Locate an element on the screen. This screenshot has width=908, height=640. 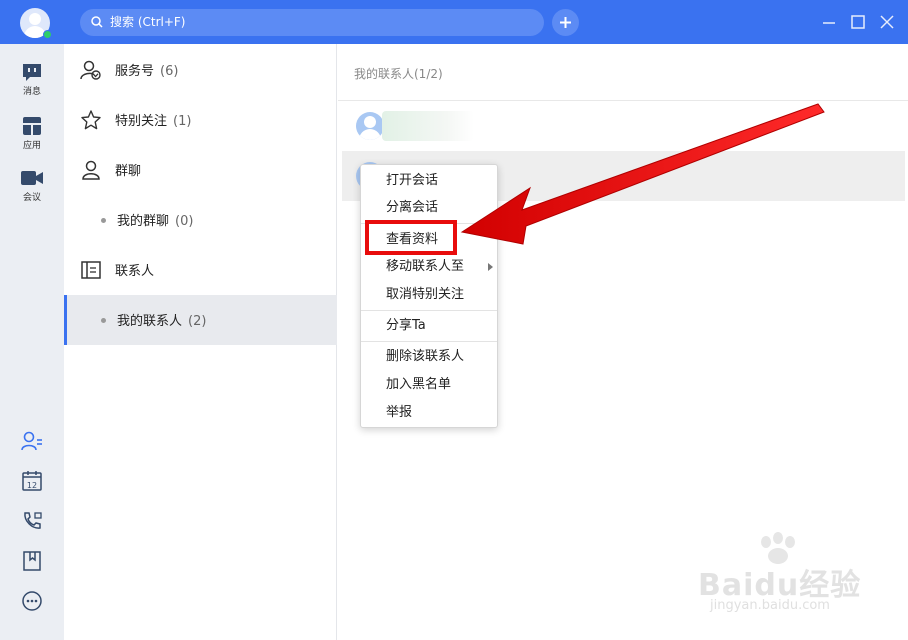
contacts-icon is located at coordinates (31, 441).